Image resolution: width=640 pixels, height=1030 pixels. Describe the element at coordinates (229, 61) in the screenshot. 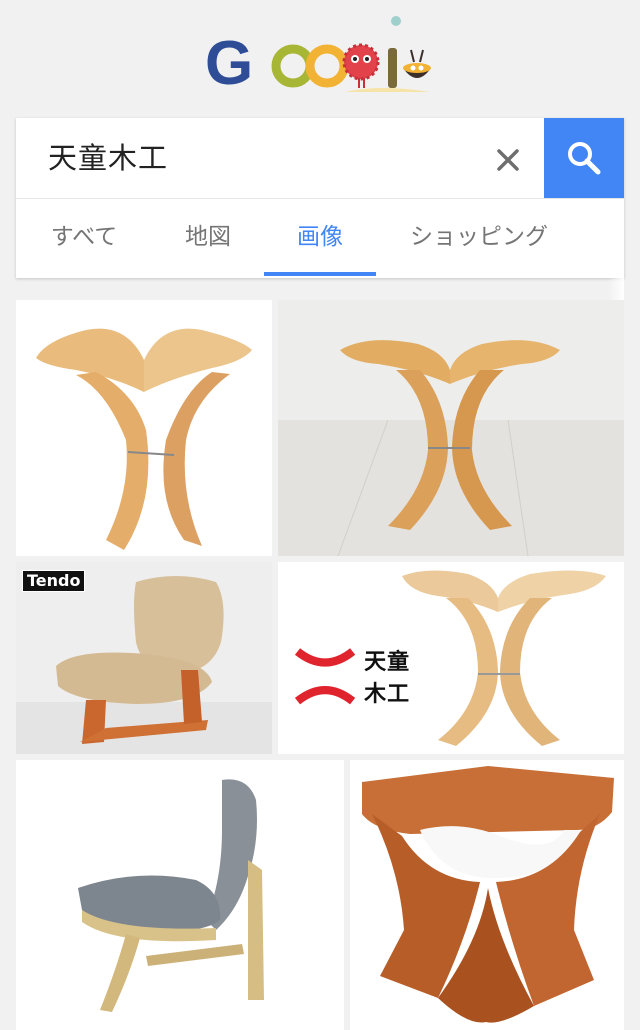

I see `svg-text: G` at that location.